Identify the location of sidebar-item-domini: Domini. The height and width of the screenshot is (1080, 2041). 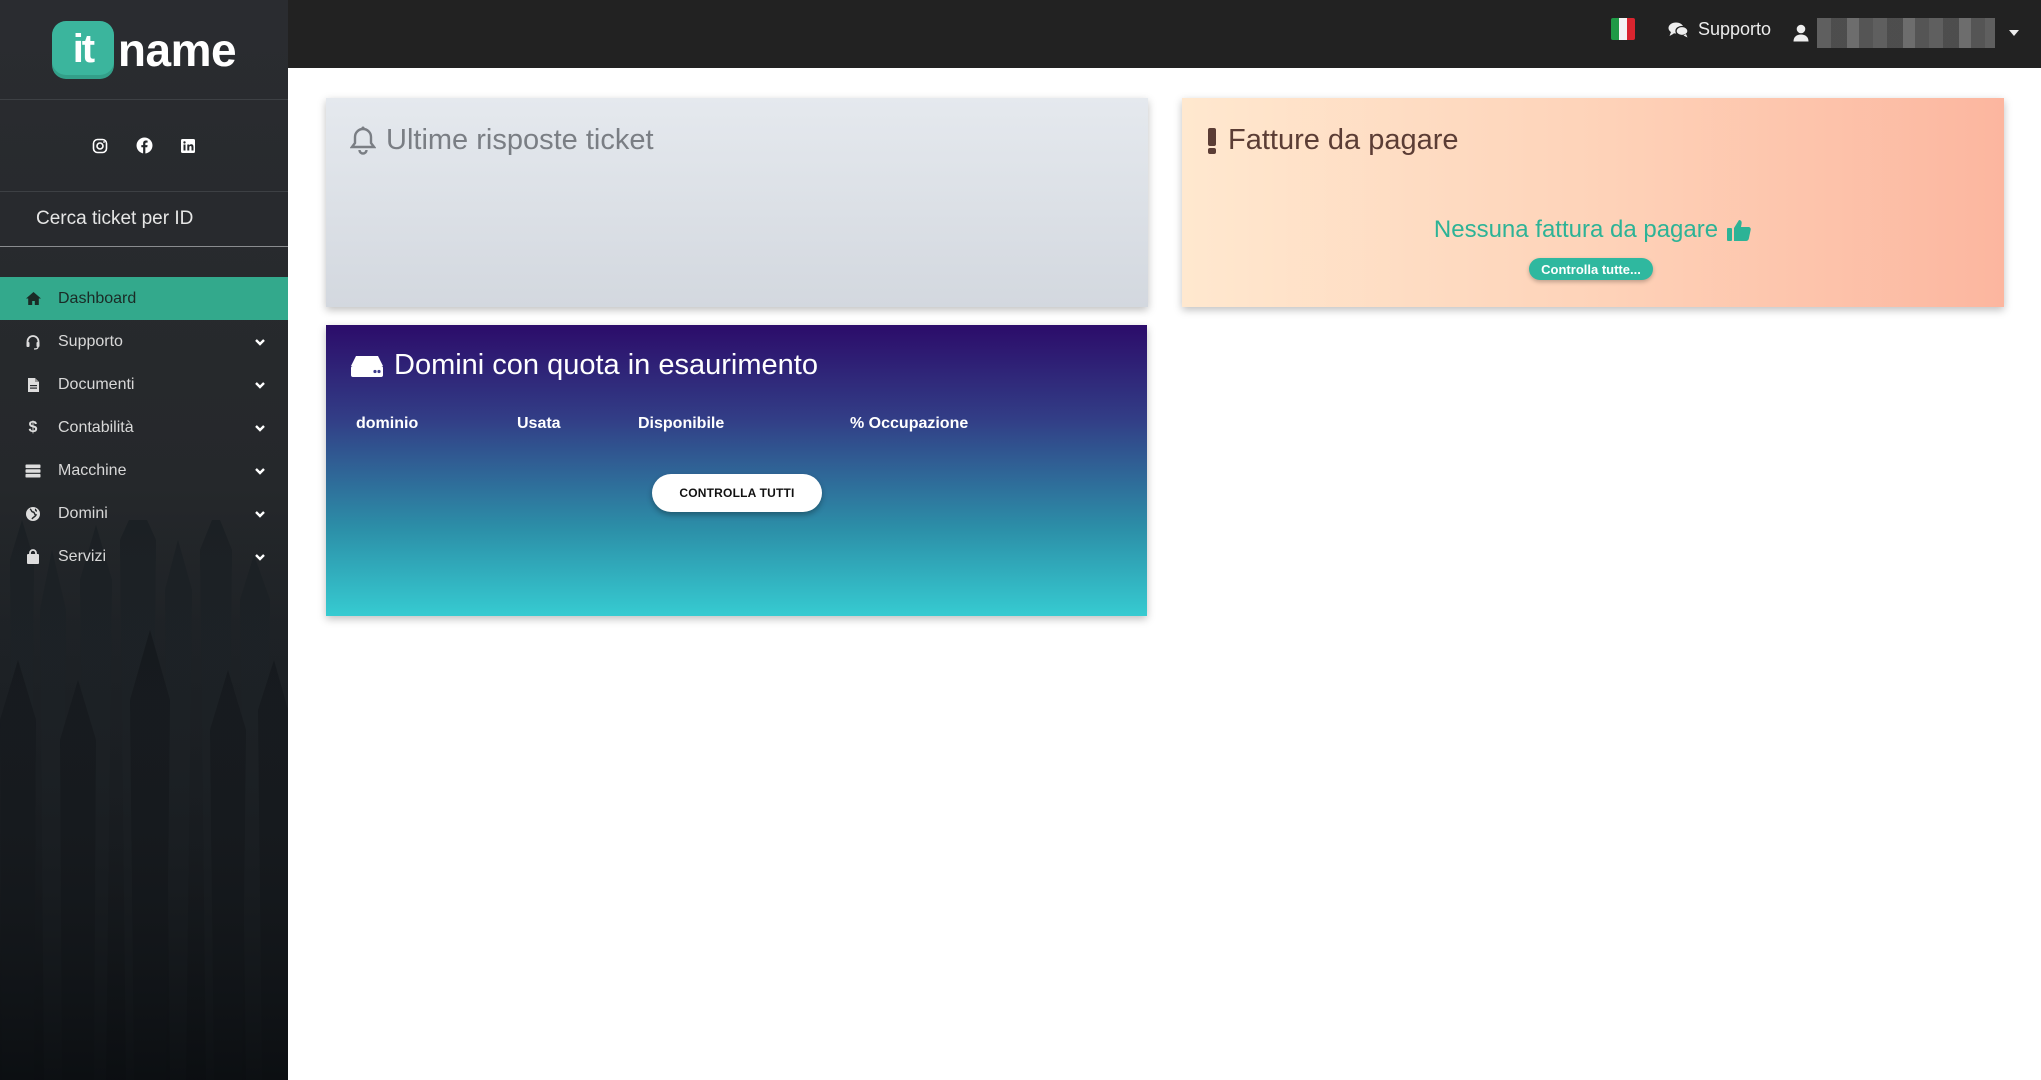
(144, 513).